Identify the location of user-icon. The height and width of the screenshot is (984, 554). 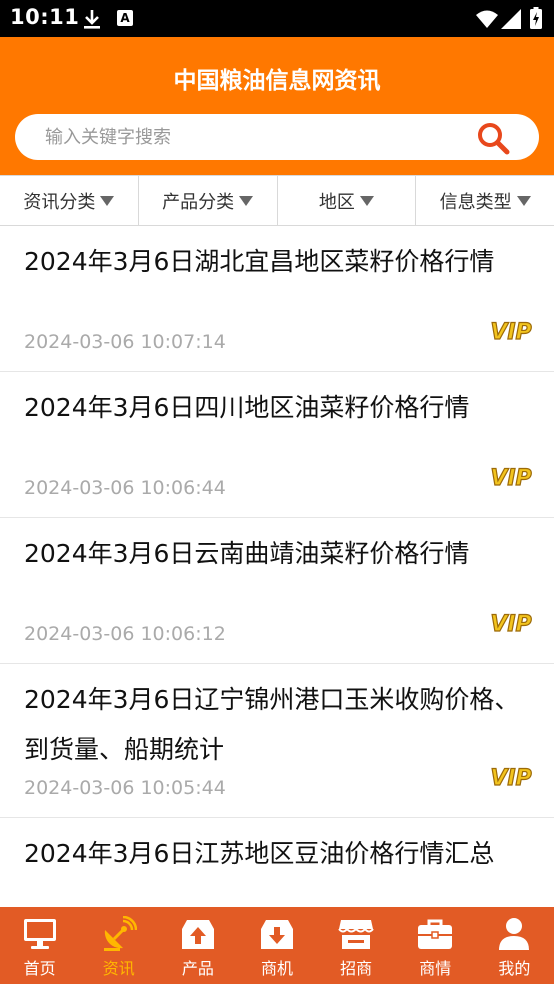
(514, 934).